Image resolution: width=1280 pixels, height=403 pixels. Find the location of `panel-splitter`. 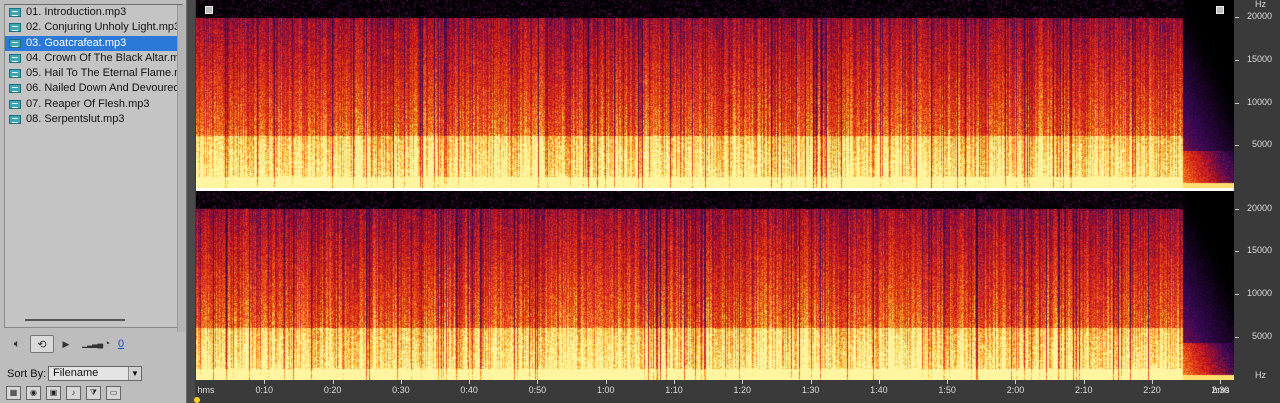

panel-splitter is located at coordinates (190, 201).